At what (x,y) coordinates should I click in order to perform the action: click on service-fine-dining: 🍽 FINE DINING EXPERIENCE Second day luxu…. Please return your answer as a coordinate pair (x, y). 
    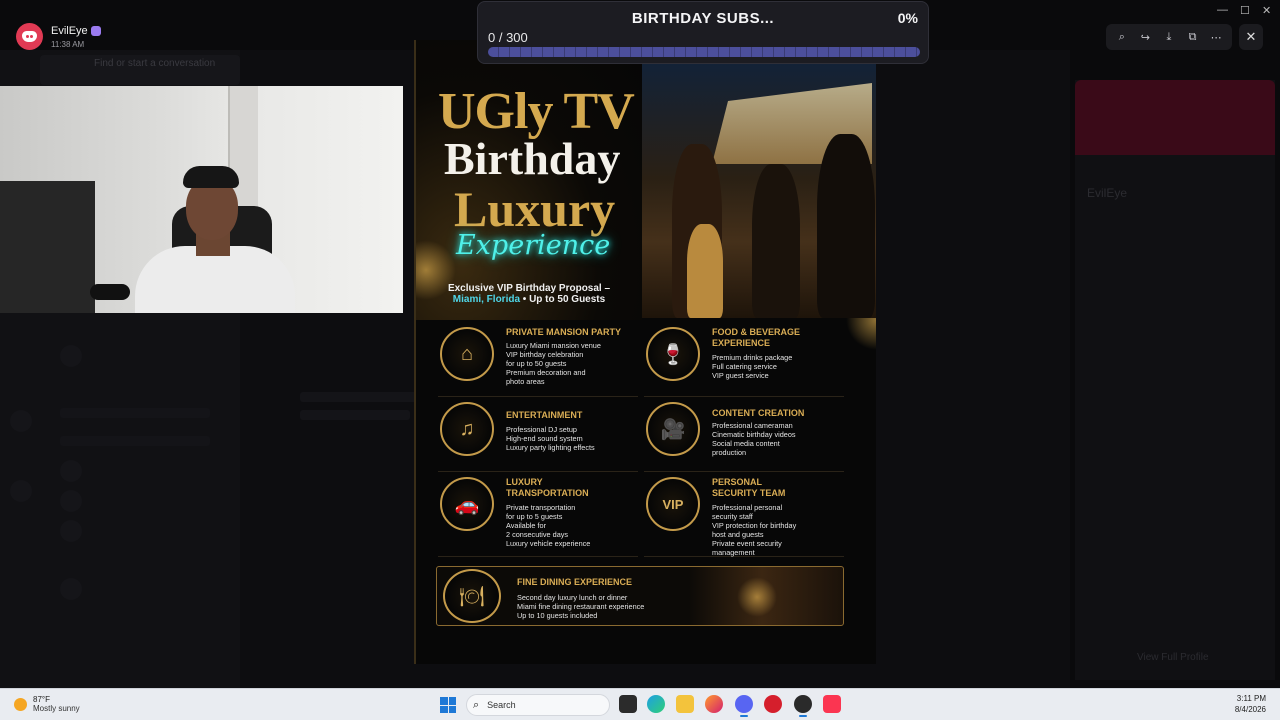
    Looking at the image, I should click on (640, 596).